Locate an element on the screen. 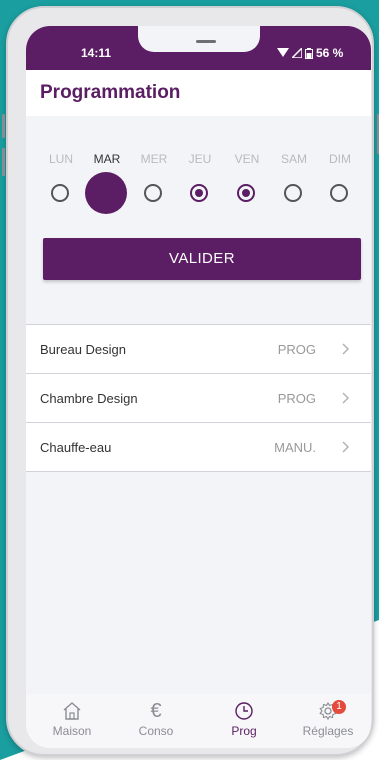 The height and width of the screenshot is (760, 379). battery-icon is located at coordinates (309, 53).